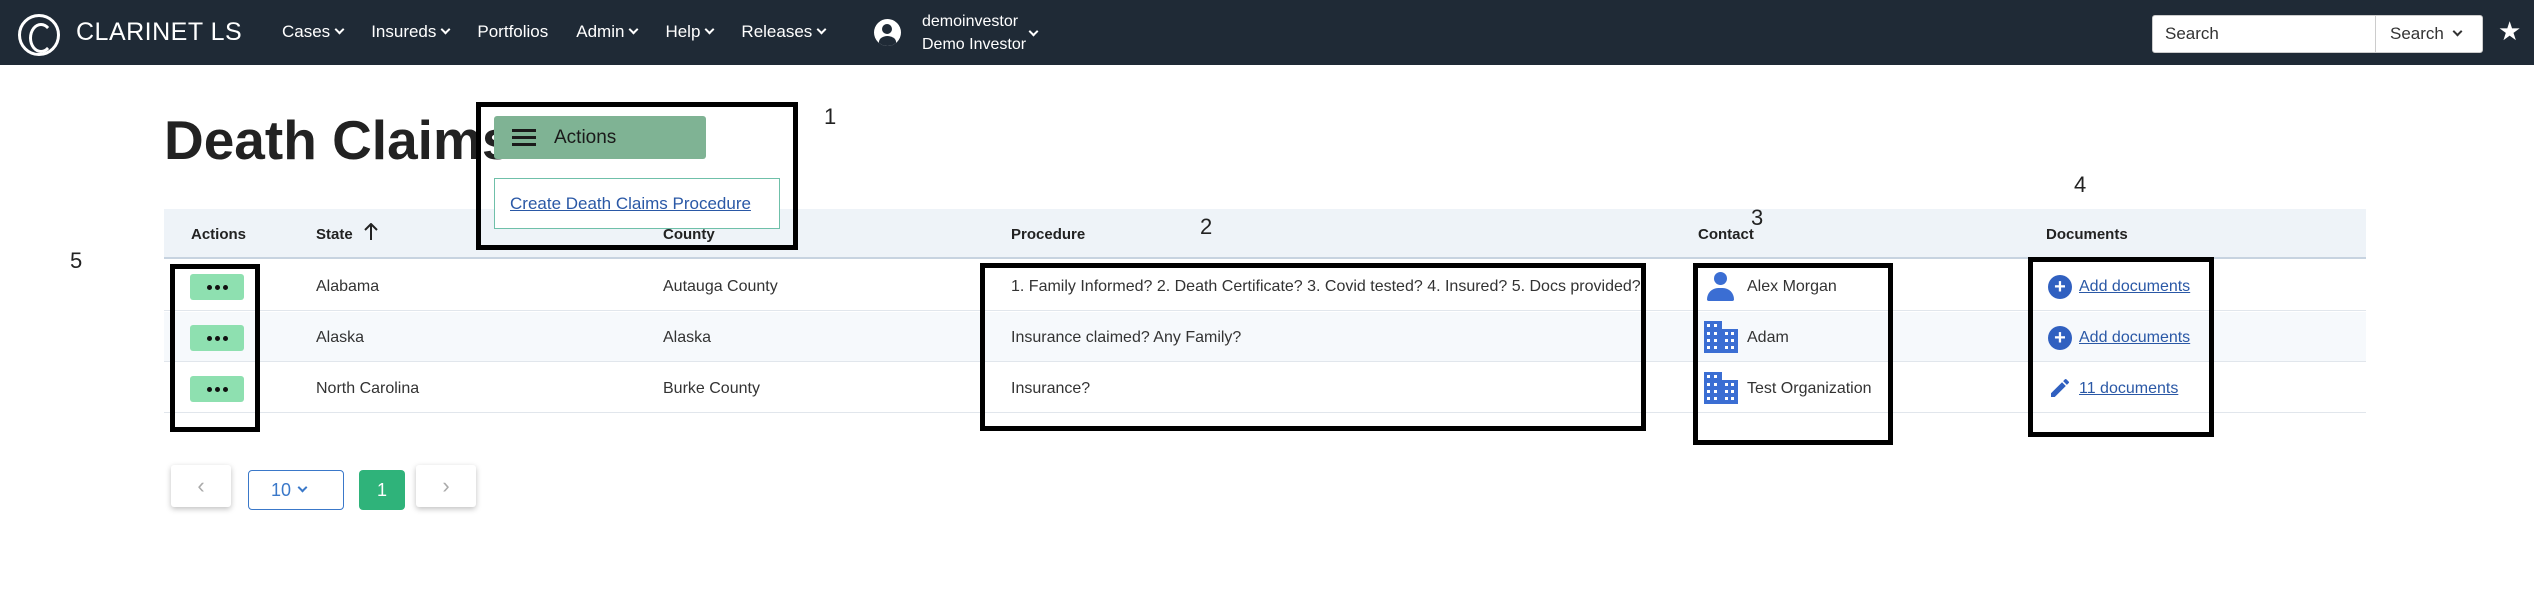 This screenshot has height=593, width=2534. I want to click on nav-item-label: Releases, so click(777, 31).